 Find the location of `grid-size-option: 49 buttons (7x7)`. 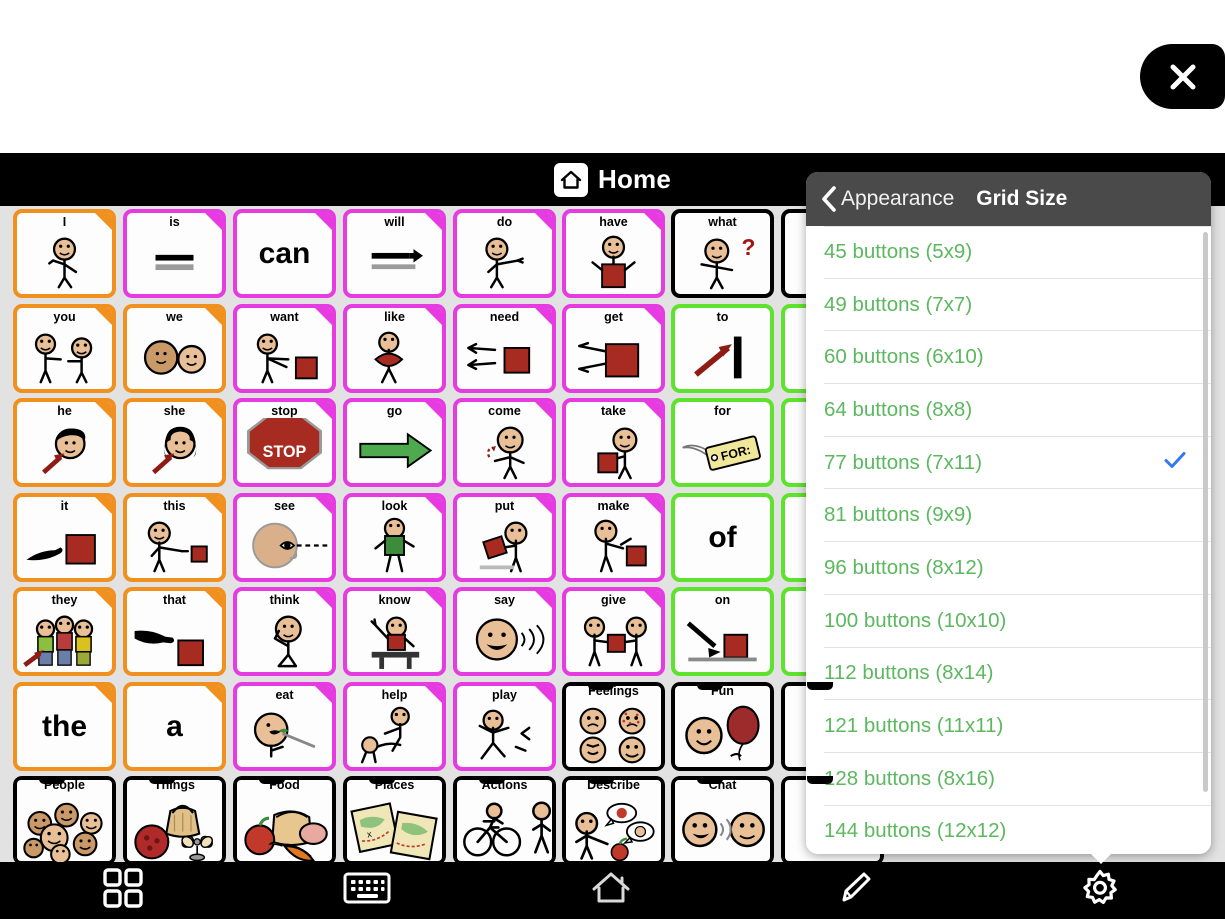

grid-size-option: 49 buttons (7x7) is located at coordinates (1017, 305).